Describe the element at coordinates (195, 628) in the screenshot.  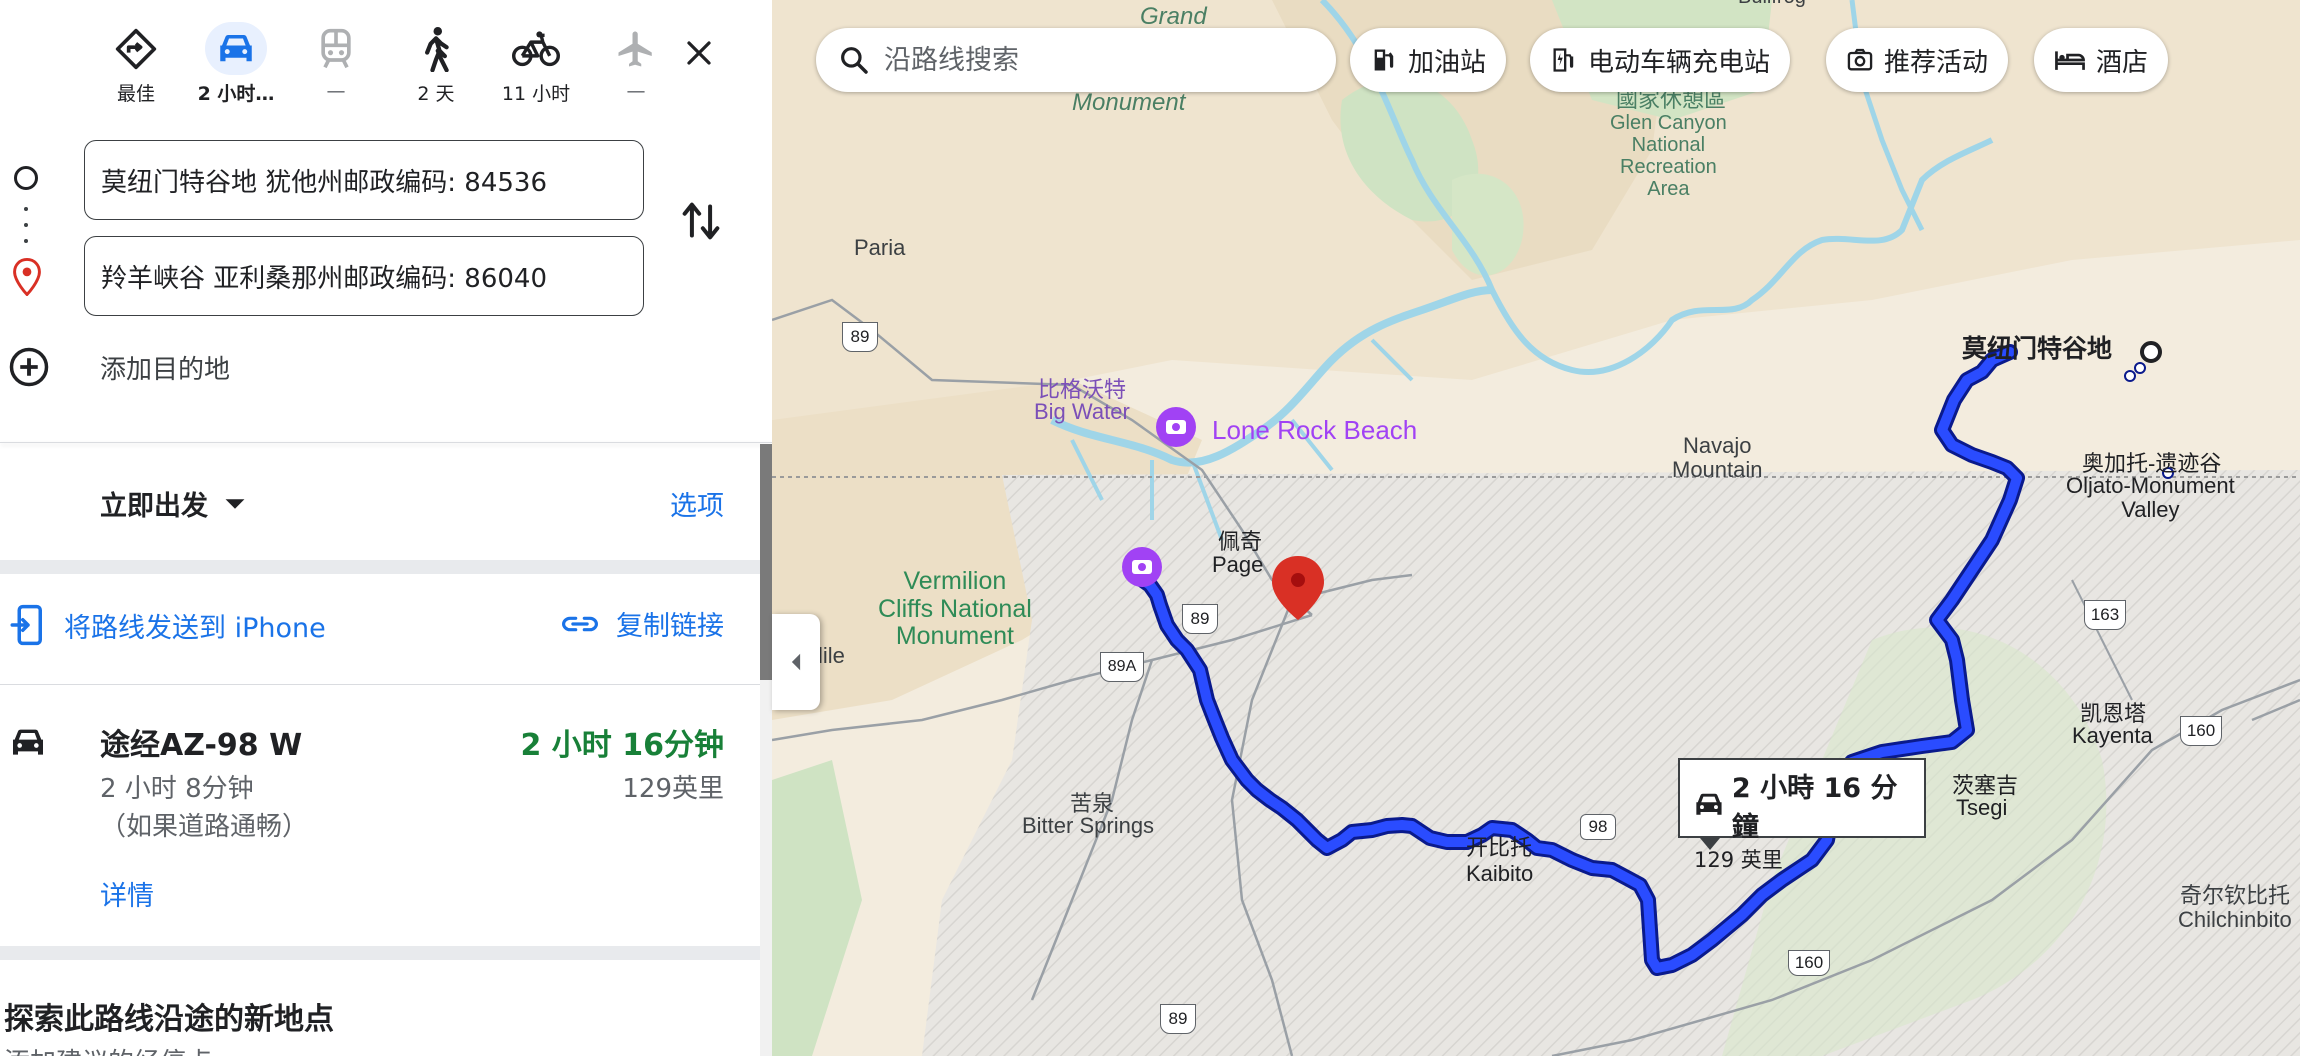
I see `send-to-phone-label: 将路线发送到 iPhone` at that location.